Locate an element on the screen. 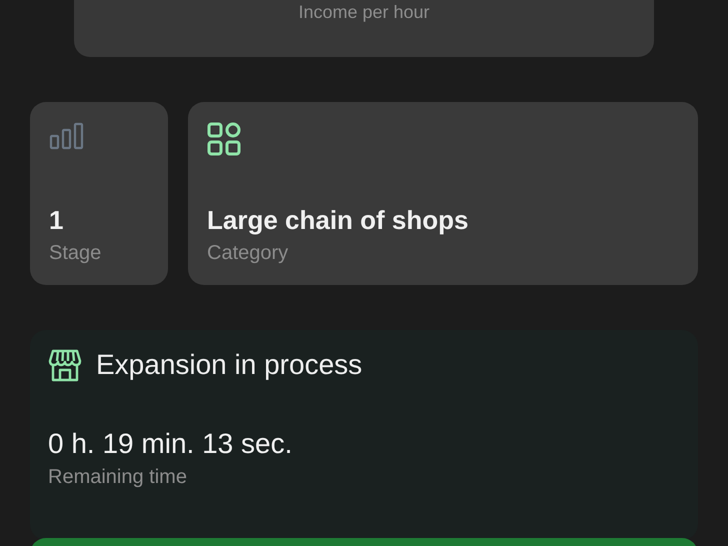 The image size is (728, 546). card-label: Income per hour is located at coordinates (364, 12).